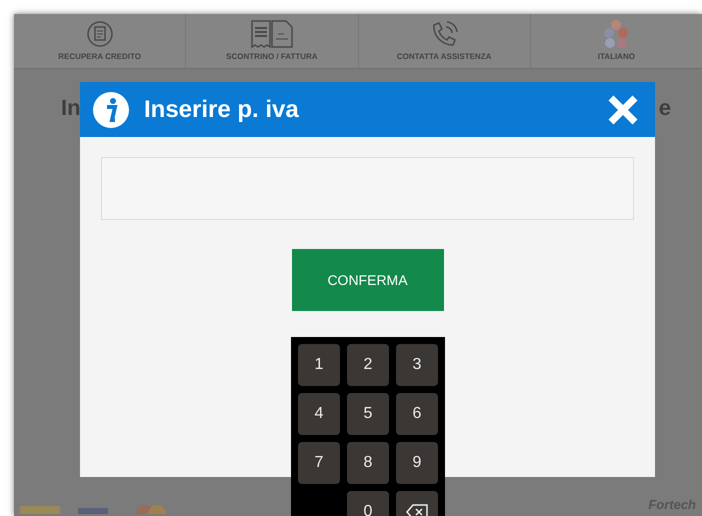 The image size is (702, 516). I want to click on keypad-key: 0, so click(368, 503).